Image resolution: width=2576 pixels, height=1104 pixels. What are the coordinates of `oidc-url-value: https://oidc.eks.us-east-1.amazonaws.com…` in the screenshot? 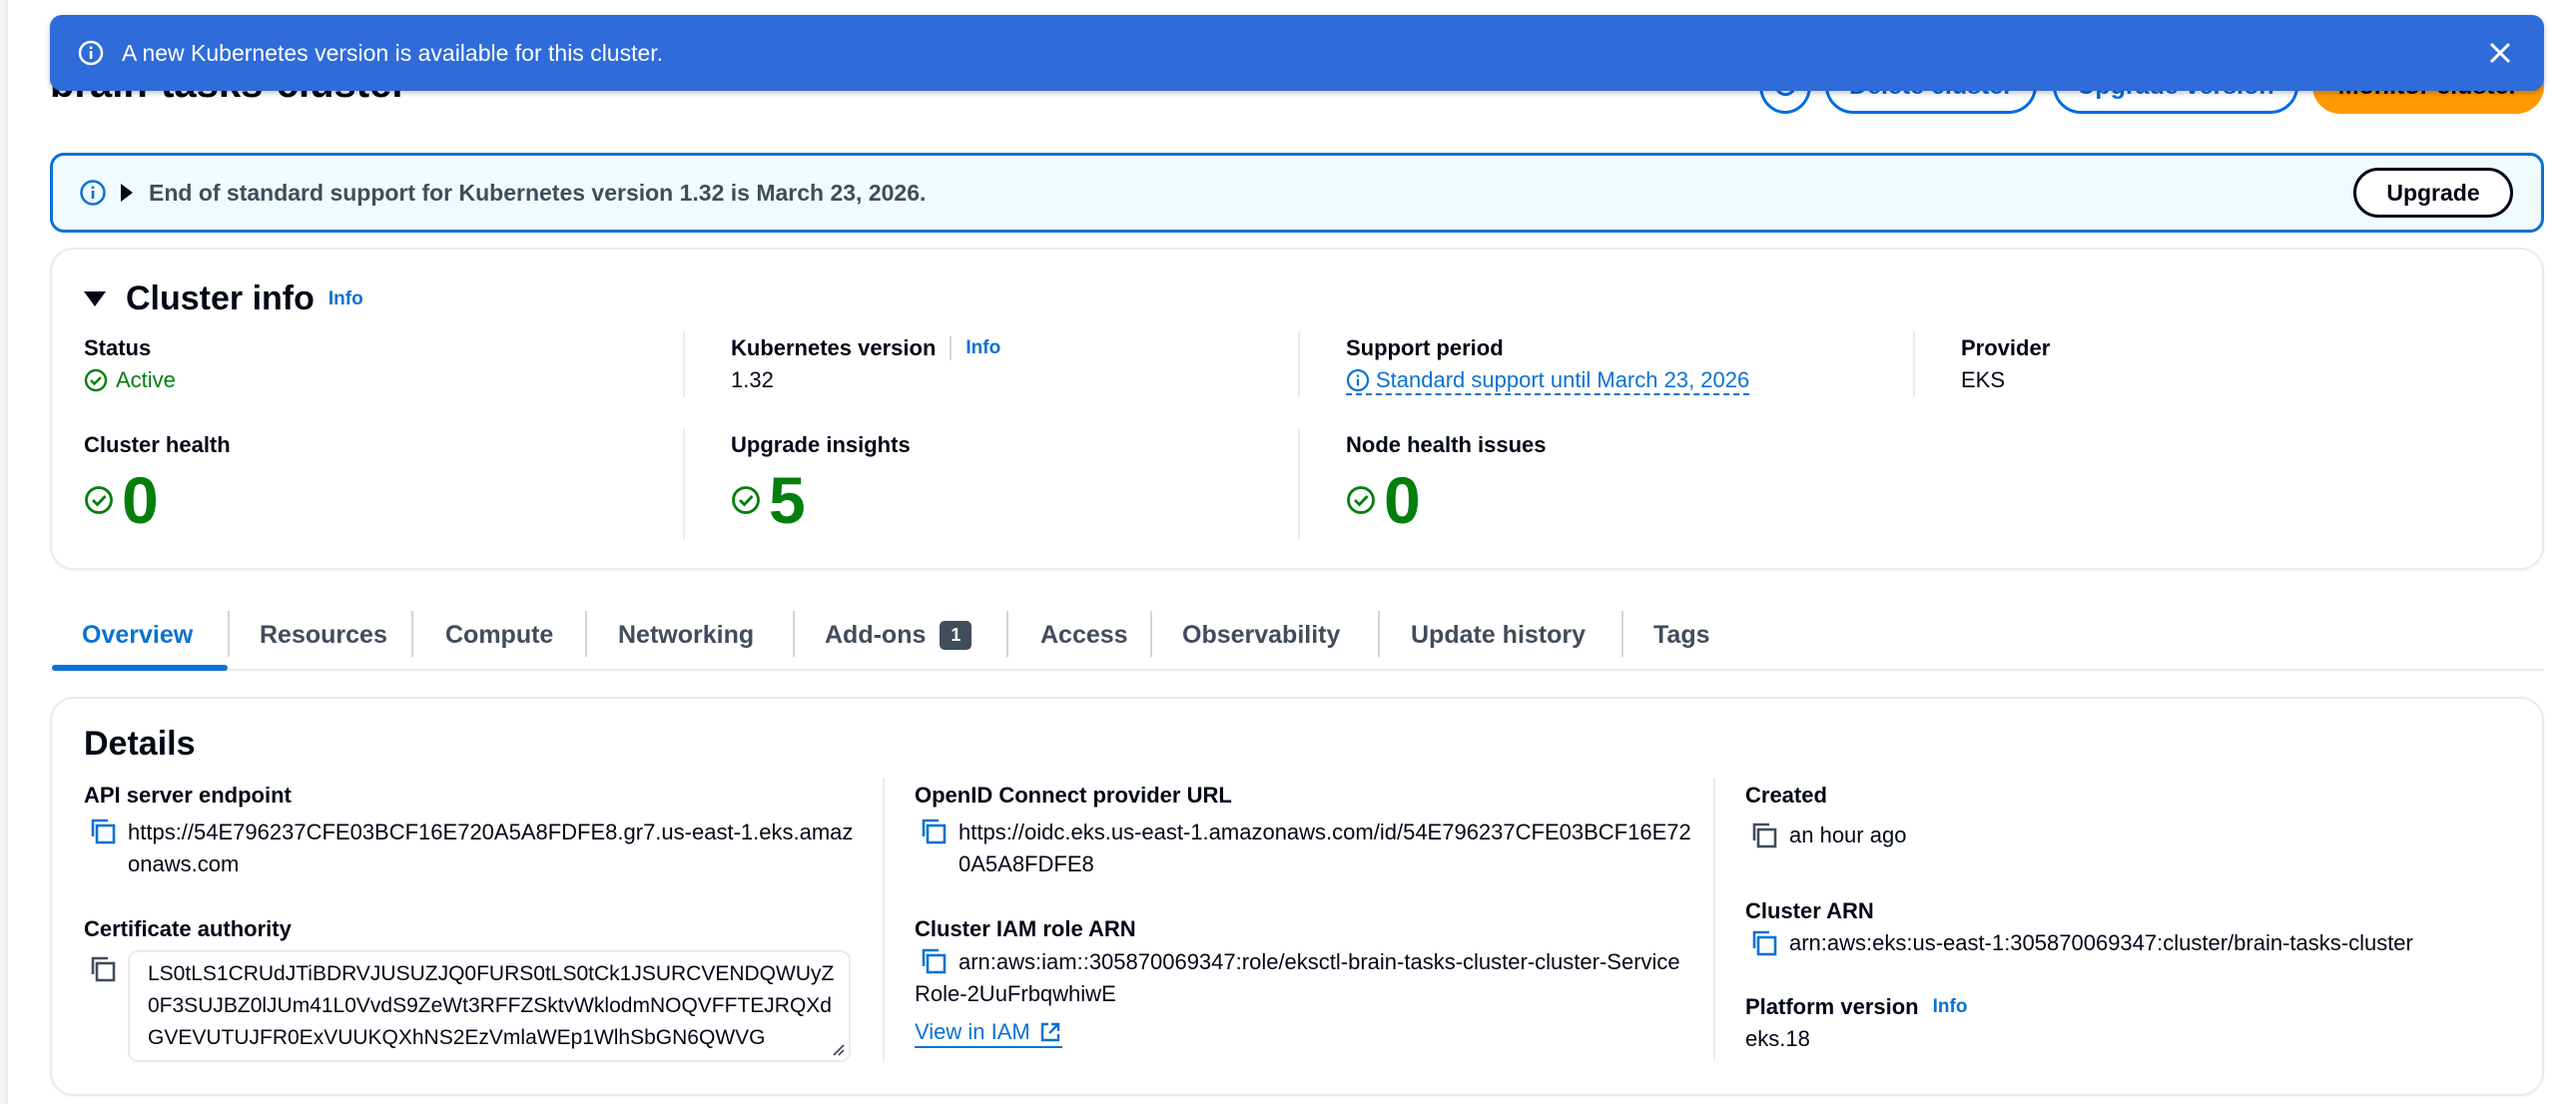 It's located at (1325, 848).